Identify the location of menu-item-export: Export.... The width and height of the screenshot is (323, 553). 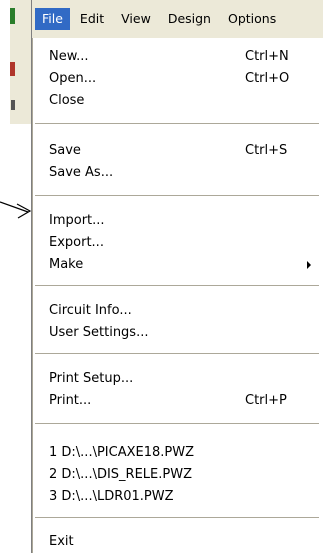
(180, 243).